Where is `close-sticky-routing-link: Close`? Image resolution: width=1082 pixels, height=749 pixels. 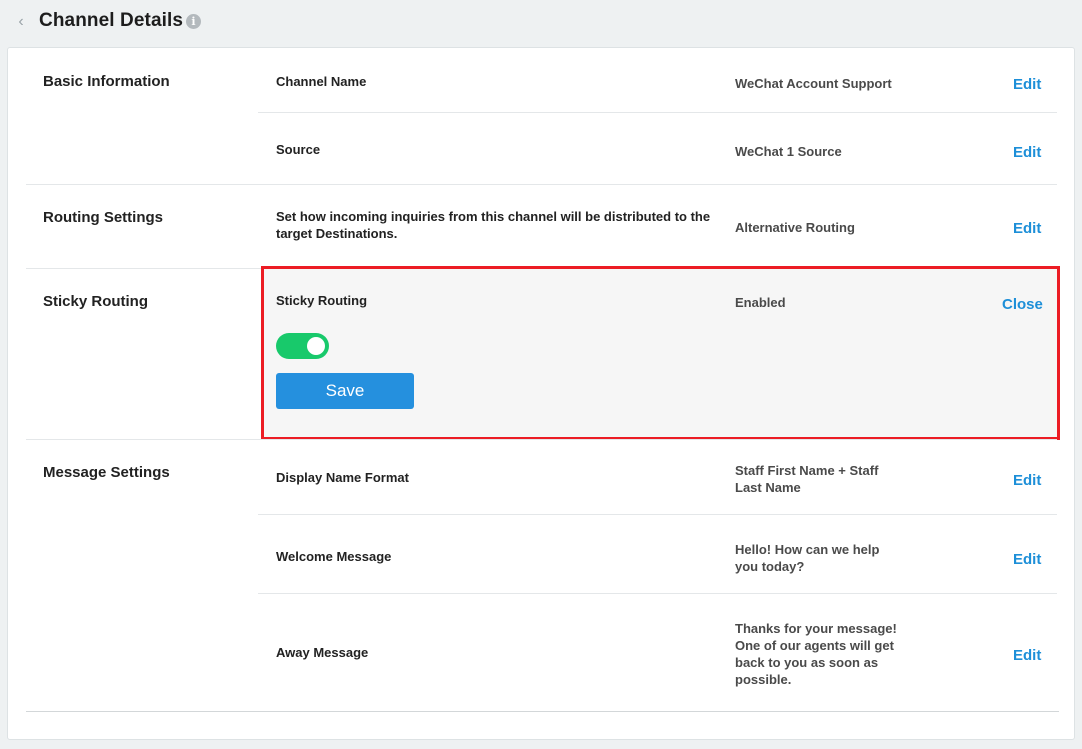 close-sticky-routing-link: Close is located at coordinates (1022, 304).